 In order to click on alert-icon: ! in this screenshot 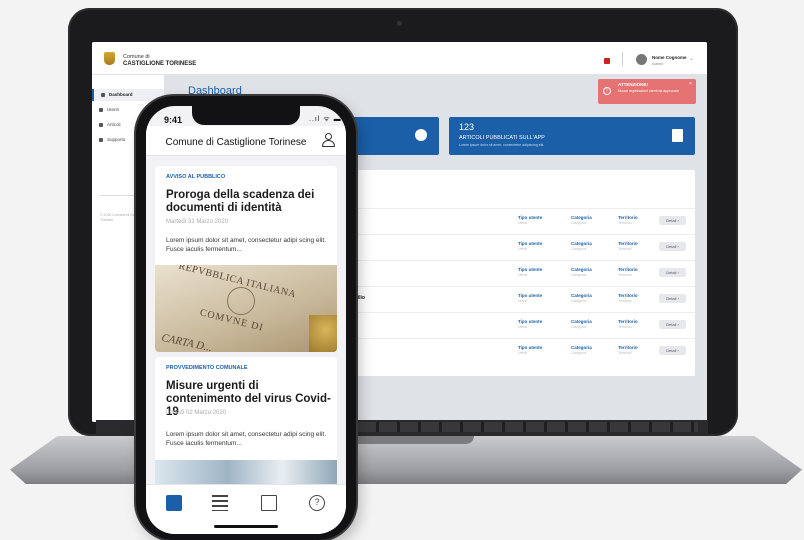, I will do `click(607, 91)`.